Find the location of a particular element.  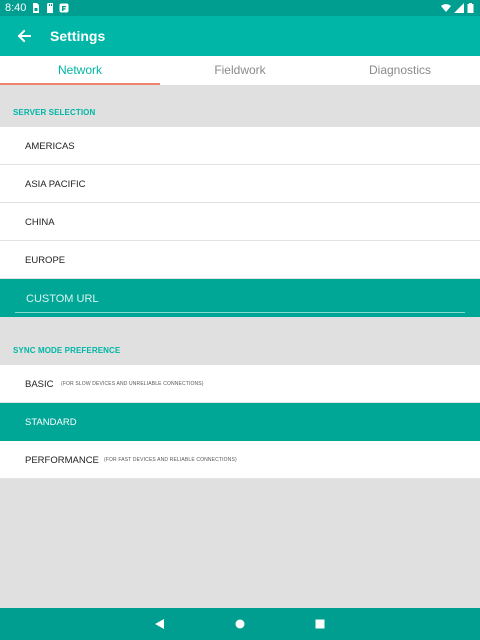

sd-card-icon is located at coordinates (50, 8).